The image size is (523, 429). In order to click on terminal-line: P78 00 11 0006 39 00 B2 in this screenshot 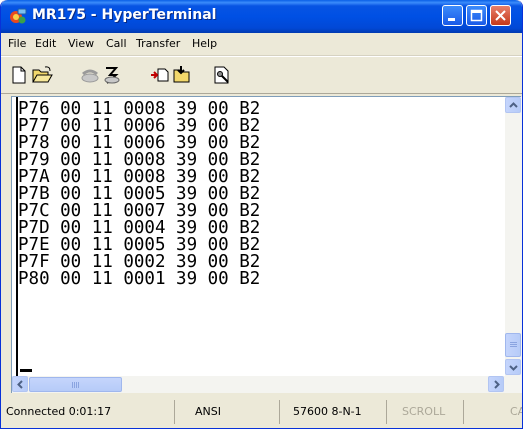, I will do `click(139, 143)`.